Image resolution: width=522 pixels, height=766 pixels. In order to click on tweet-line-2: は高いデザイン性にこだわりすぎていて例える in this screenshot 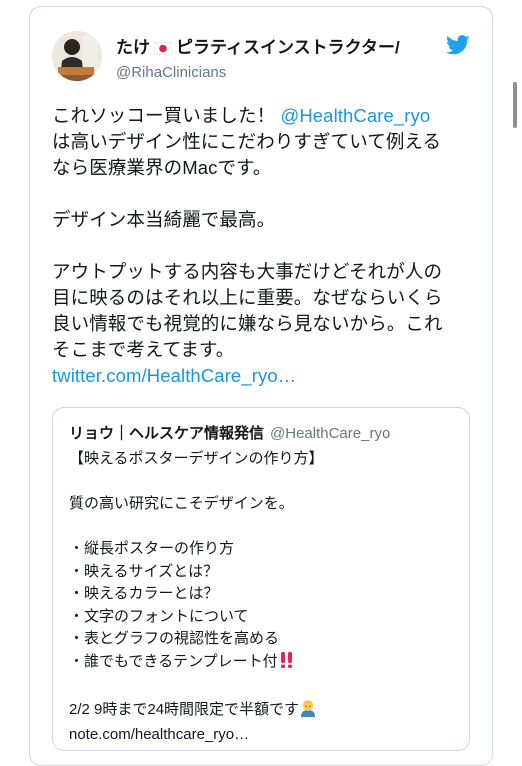, I will do `click(247, 141)`.